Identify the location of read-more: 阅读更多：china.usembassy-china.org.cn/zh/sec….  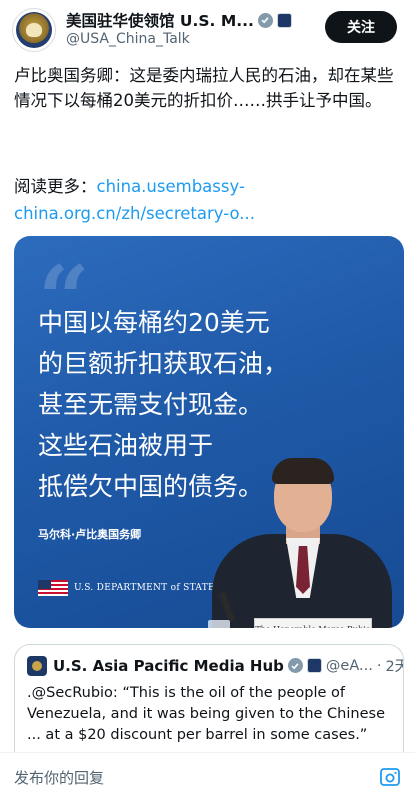
(210, 200).